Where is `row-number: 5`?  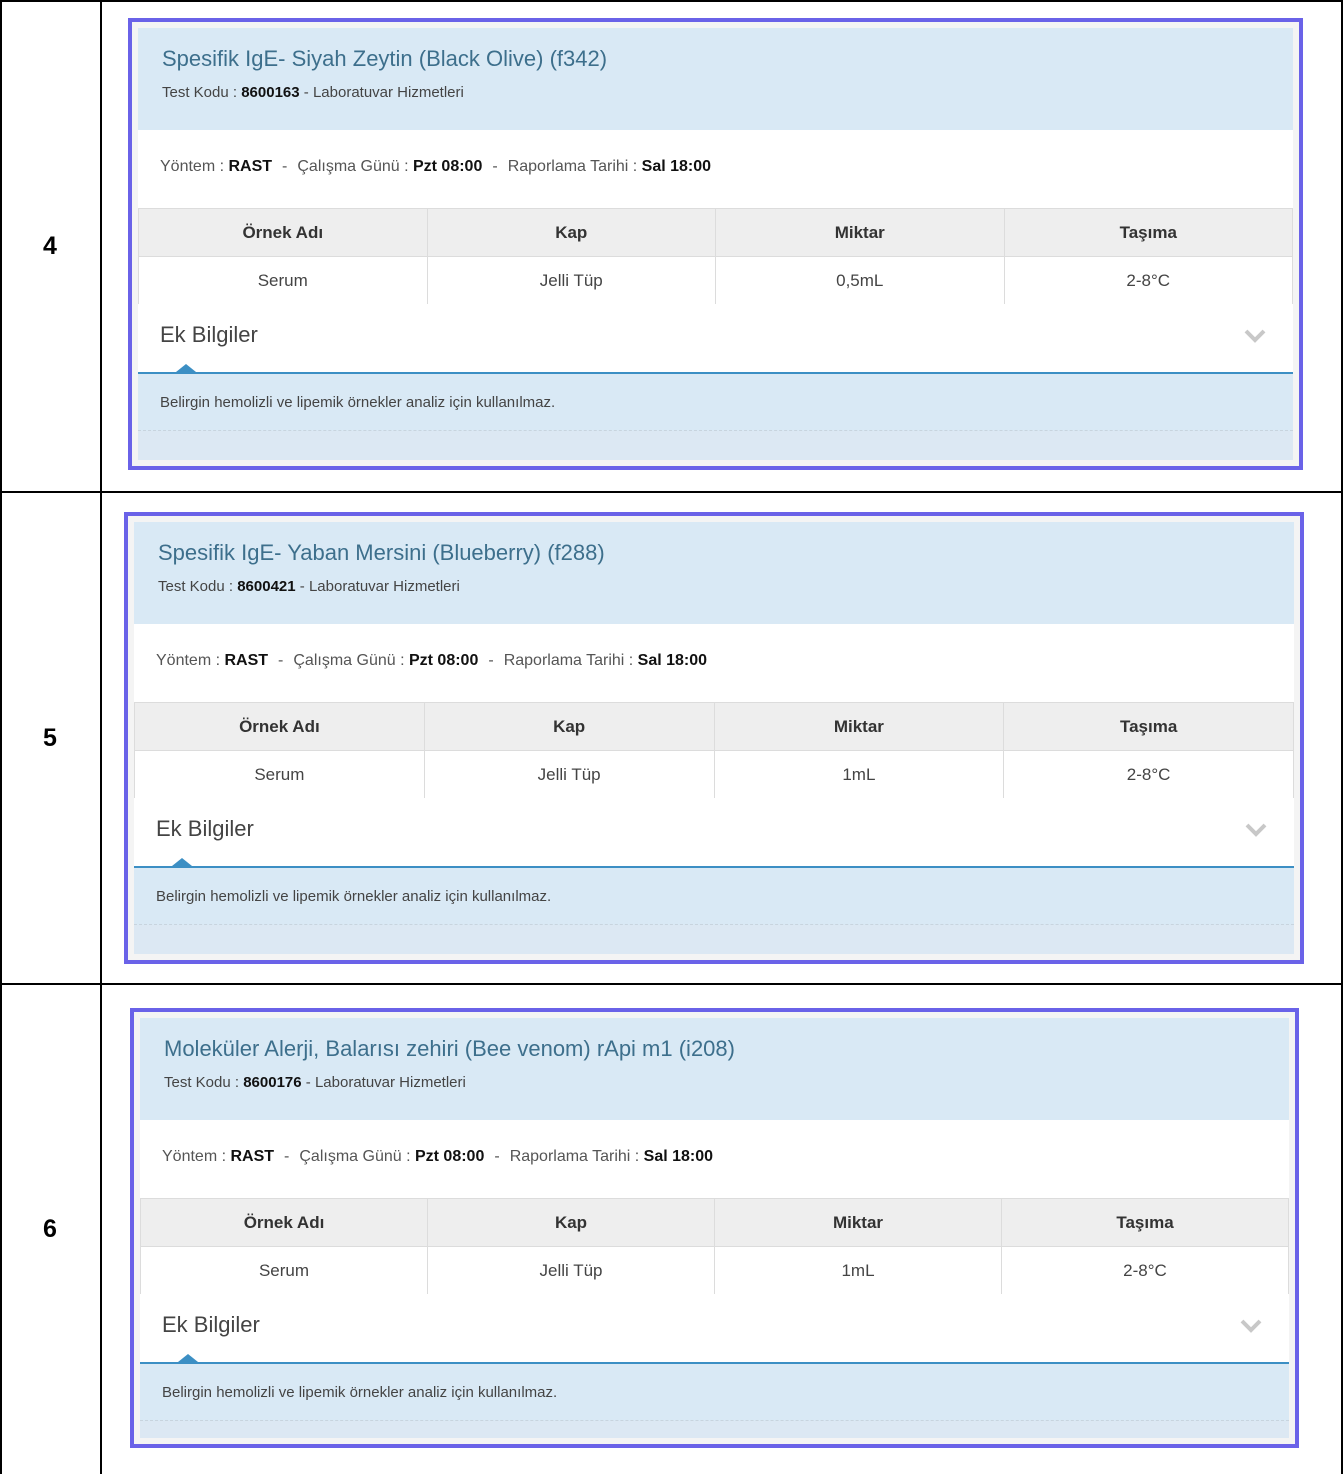 row-number: 5 is located at coordinates (50, 737).